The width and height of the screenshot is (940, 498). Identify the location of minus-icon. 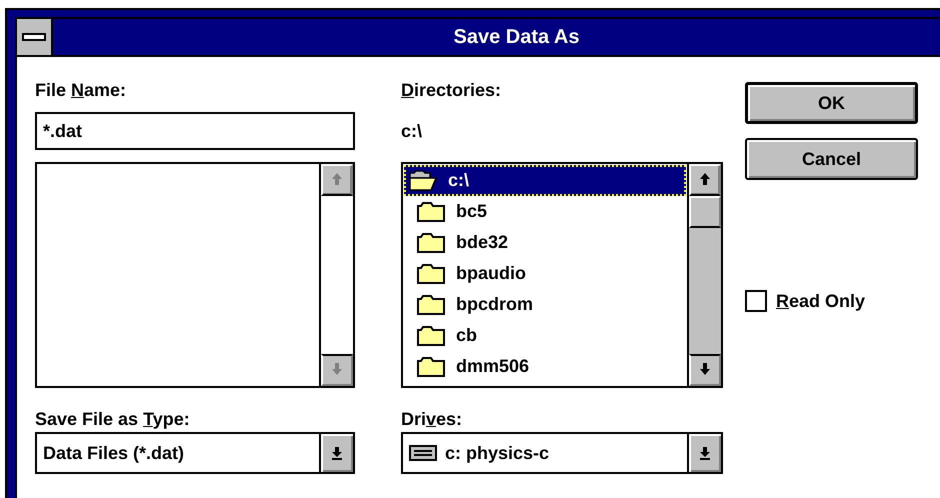
(34, 37).